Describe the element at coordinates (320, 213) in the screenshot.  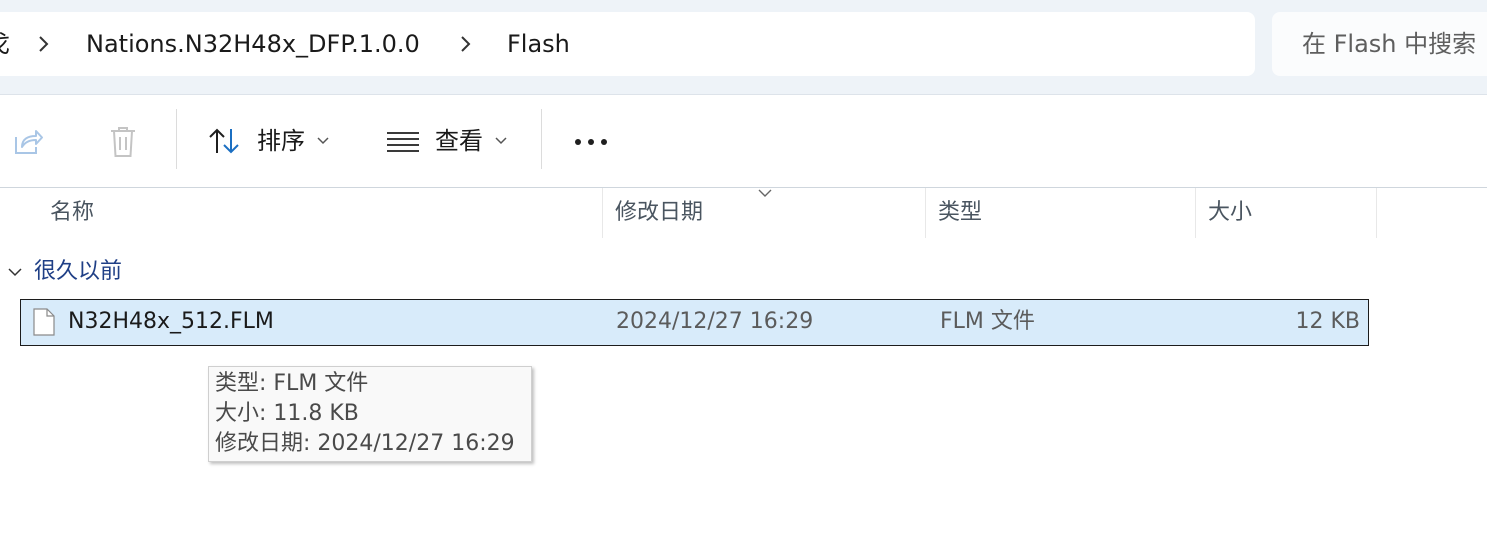
I see `column-header-name: 名称` at that location.